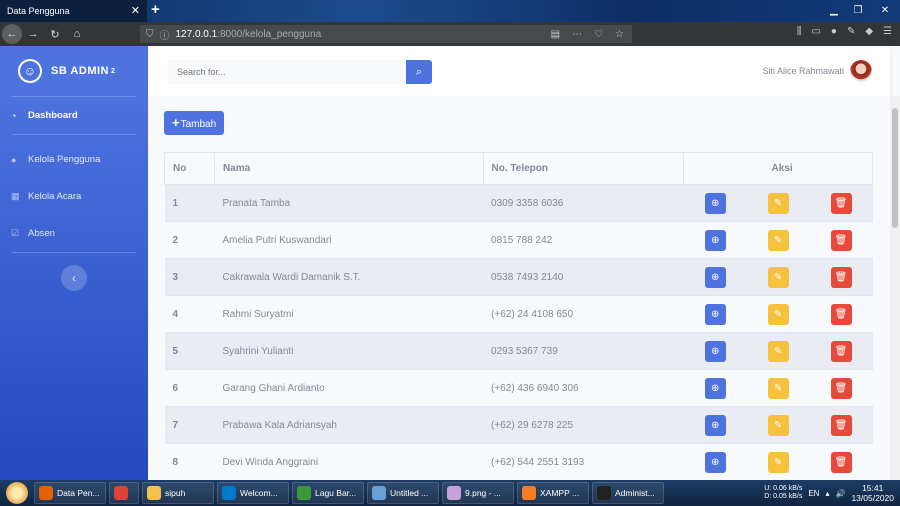  I want to click on dashboard-icon: ◔, so click(14, 115).